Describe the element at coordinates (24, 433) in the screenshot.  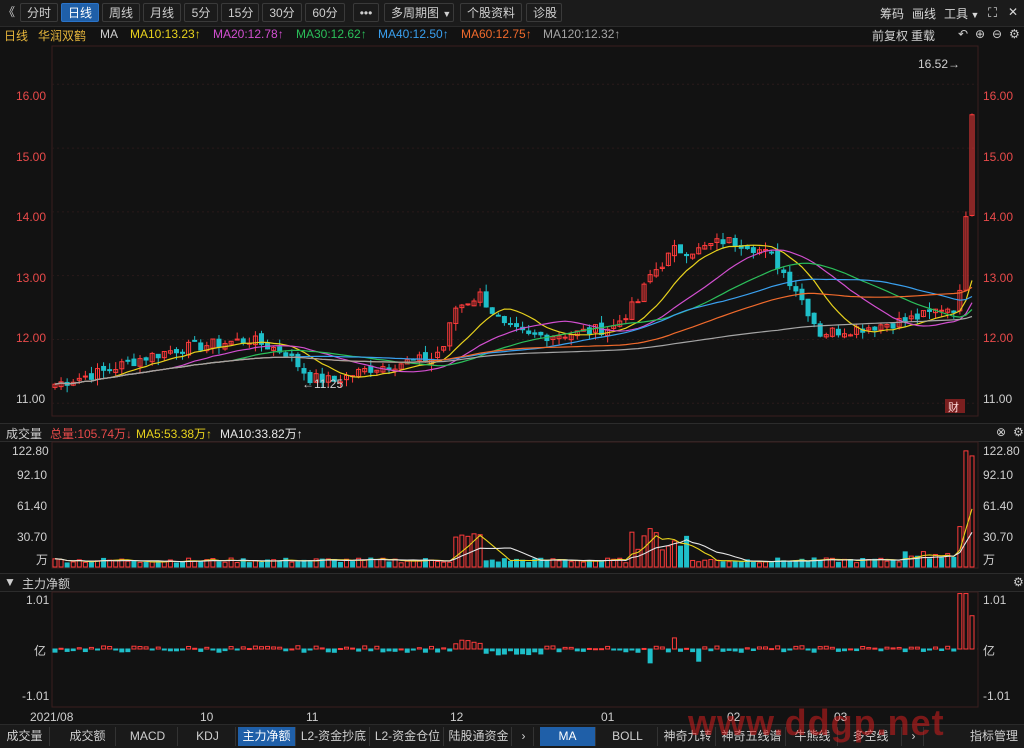
I see `volume-title: 成交量` at that location.